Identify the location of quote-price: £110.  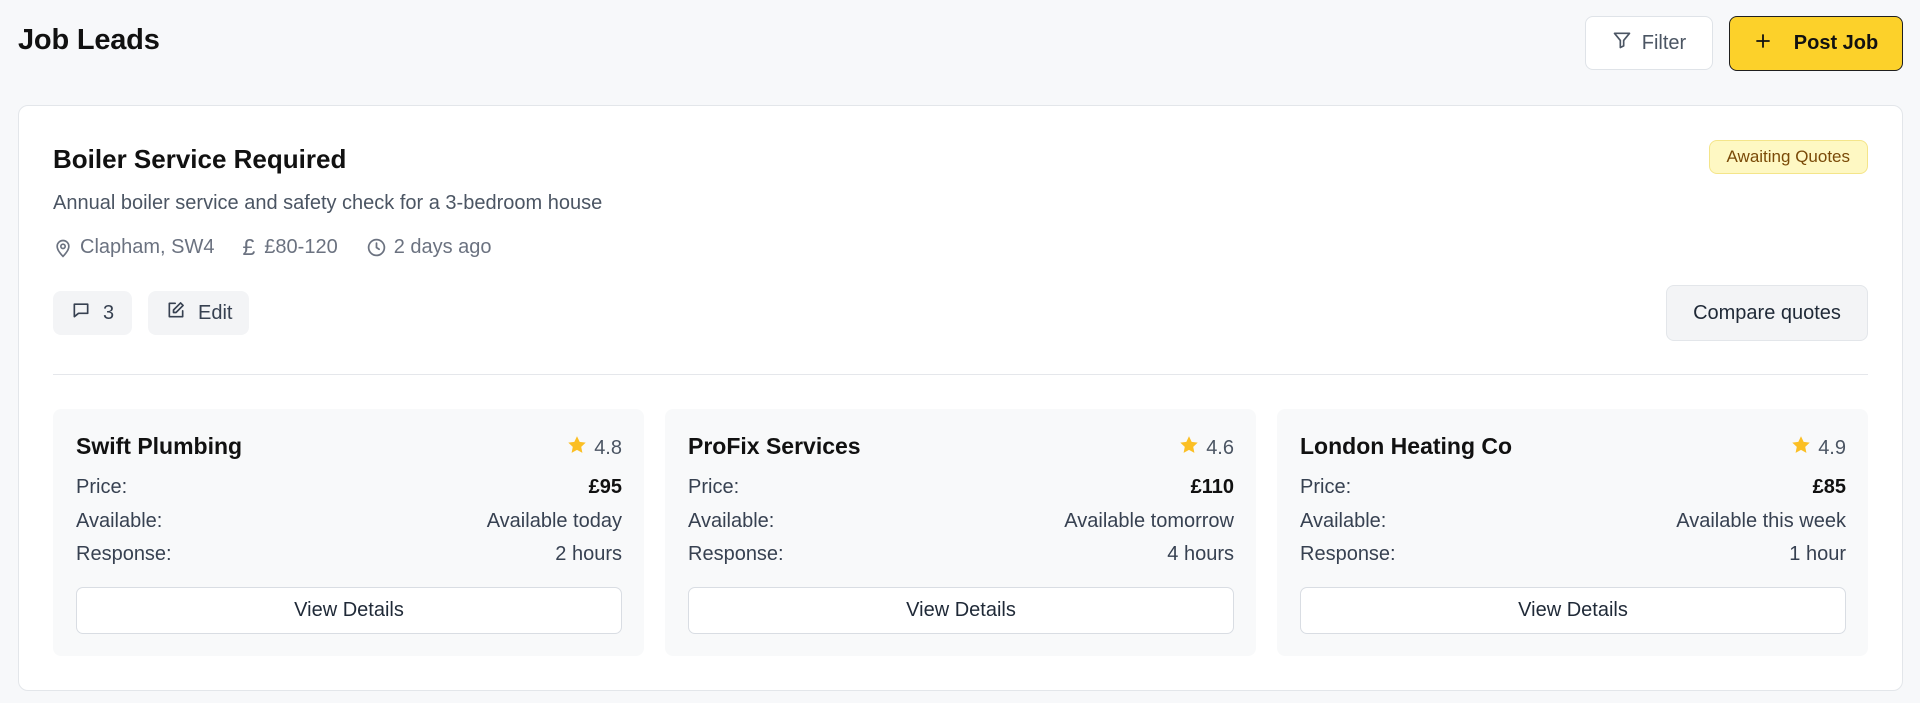
(1212, 487).